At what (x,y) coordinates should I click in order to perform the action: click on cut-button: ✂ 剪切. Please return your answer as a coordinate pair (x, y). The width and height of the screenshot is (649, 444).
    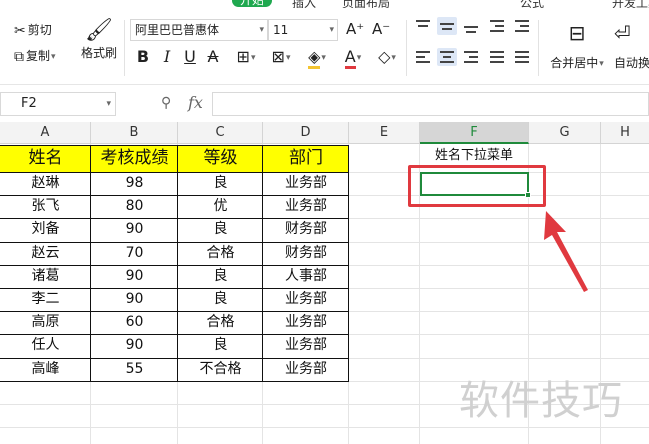
    Looking at the image, I should click on (33, 30).